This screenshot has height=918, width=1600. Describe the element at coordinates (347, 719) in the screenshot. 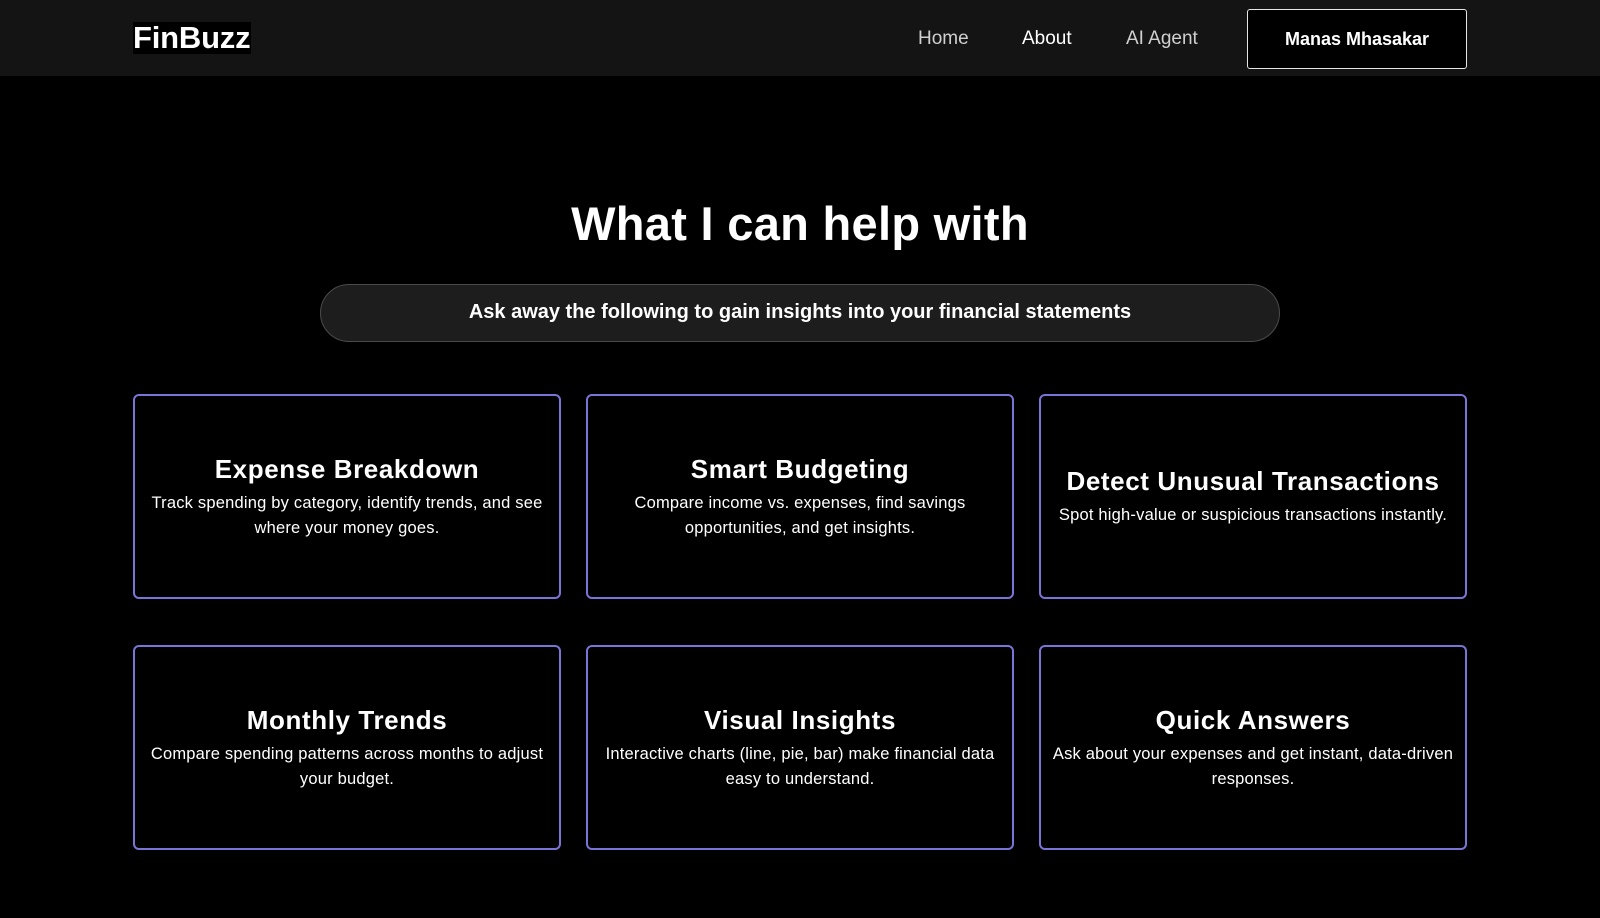

I see `feature-card-title: Monthly Trends` at that location.